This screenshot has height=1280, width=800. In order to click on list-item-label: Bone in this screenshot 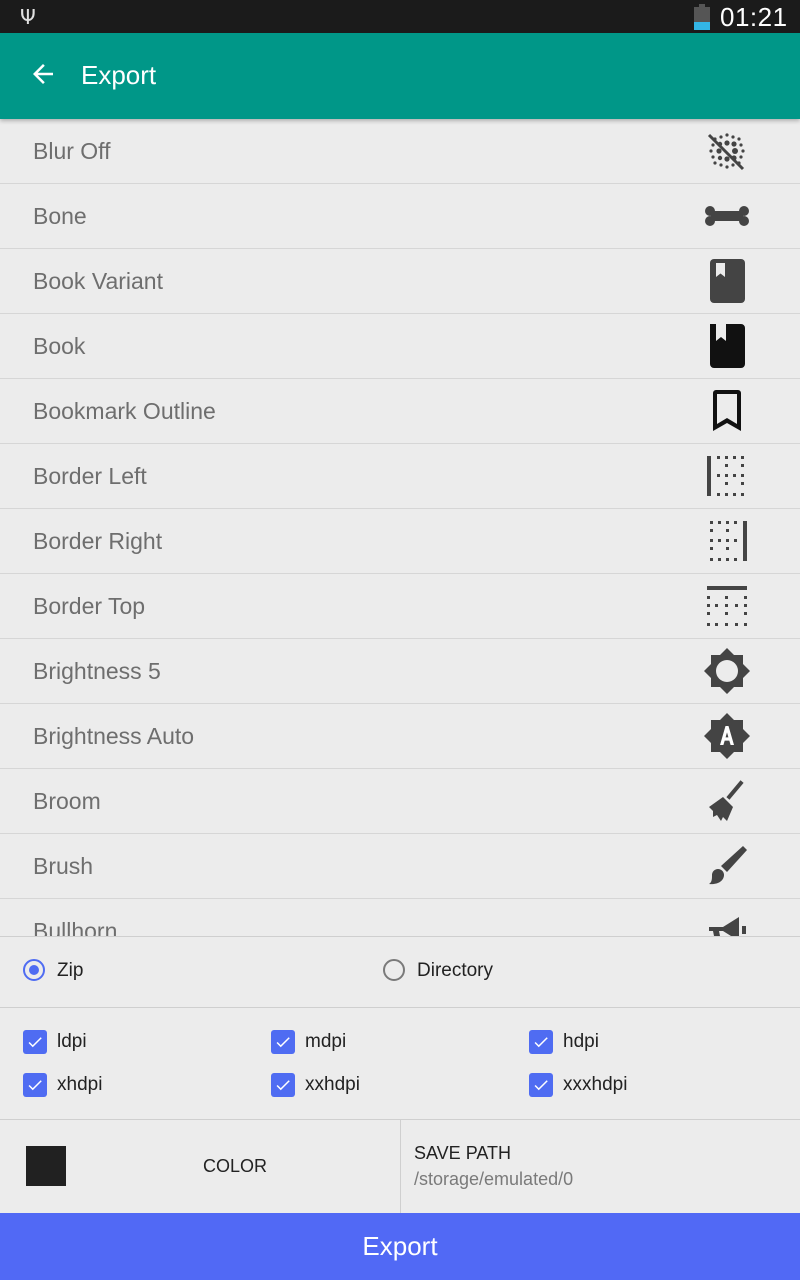, I will do `click(60, 216)`.